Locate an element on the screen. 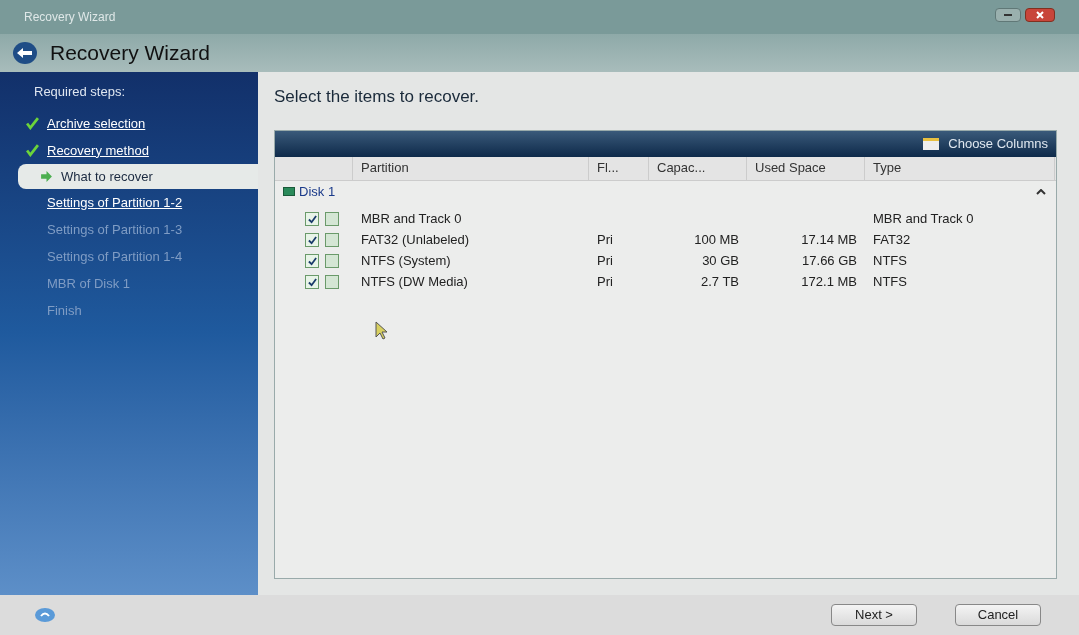 This screenshot has height=635, width=1079. table-cell-text: 17.66 GB is located at coordinates (829, 261).